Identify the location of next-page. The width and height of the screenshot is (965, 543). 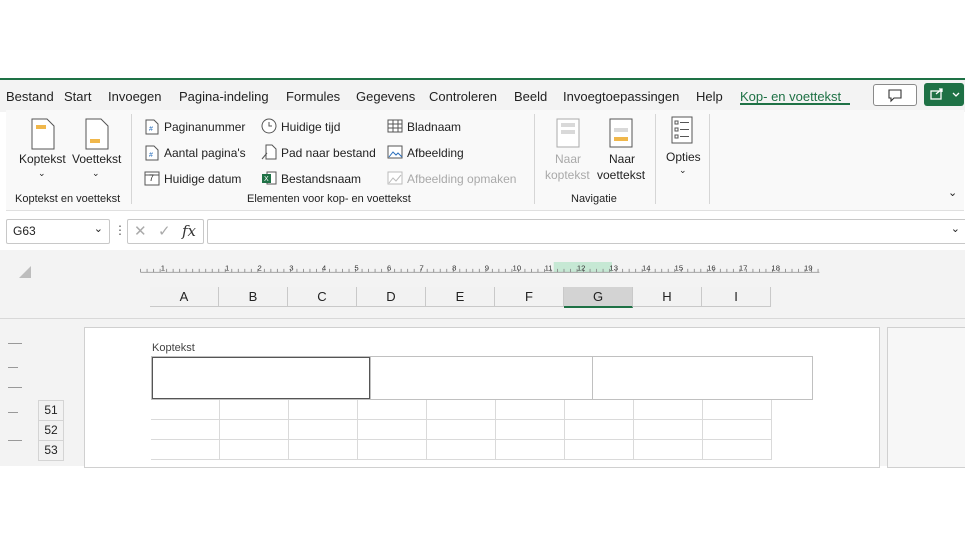
(926, 397).